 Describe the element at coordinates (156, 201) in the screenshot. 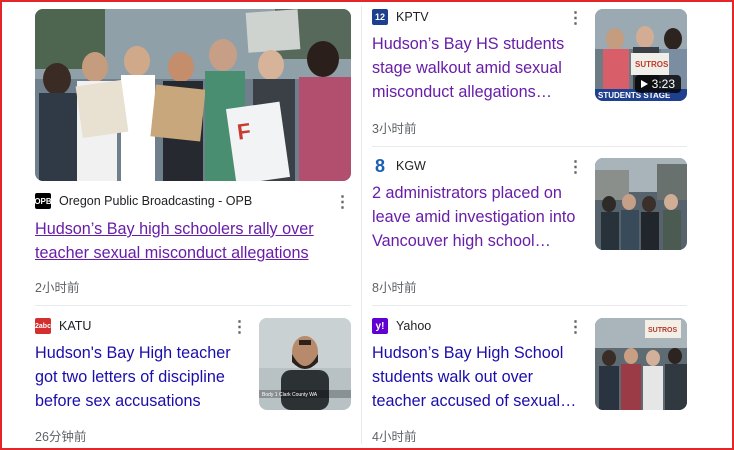

I see `source-name: Oregon Public Broadcasting - OPB` at that location.